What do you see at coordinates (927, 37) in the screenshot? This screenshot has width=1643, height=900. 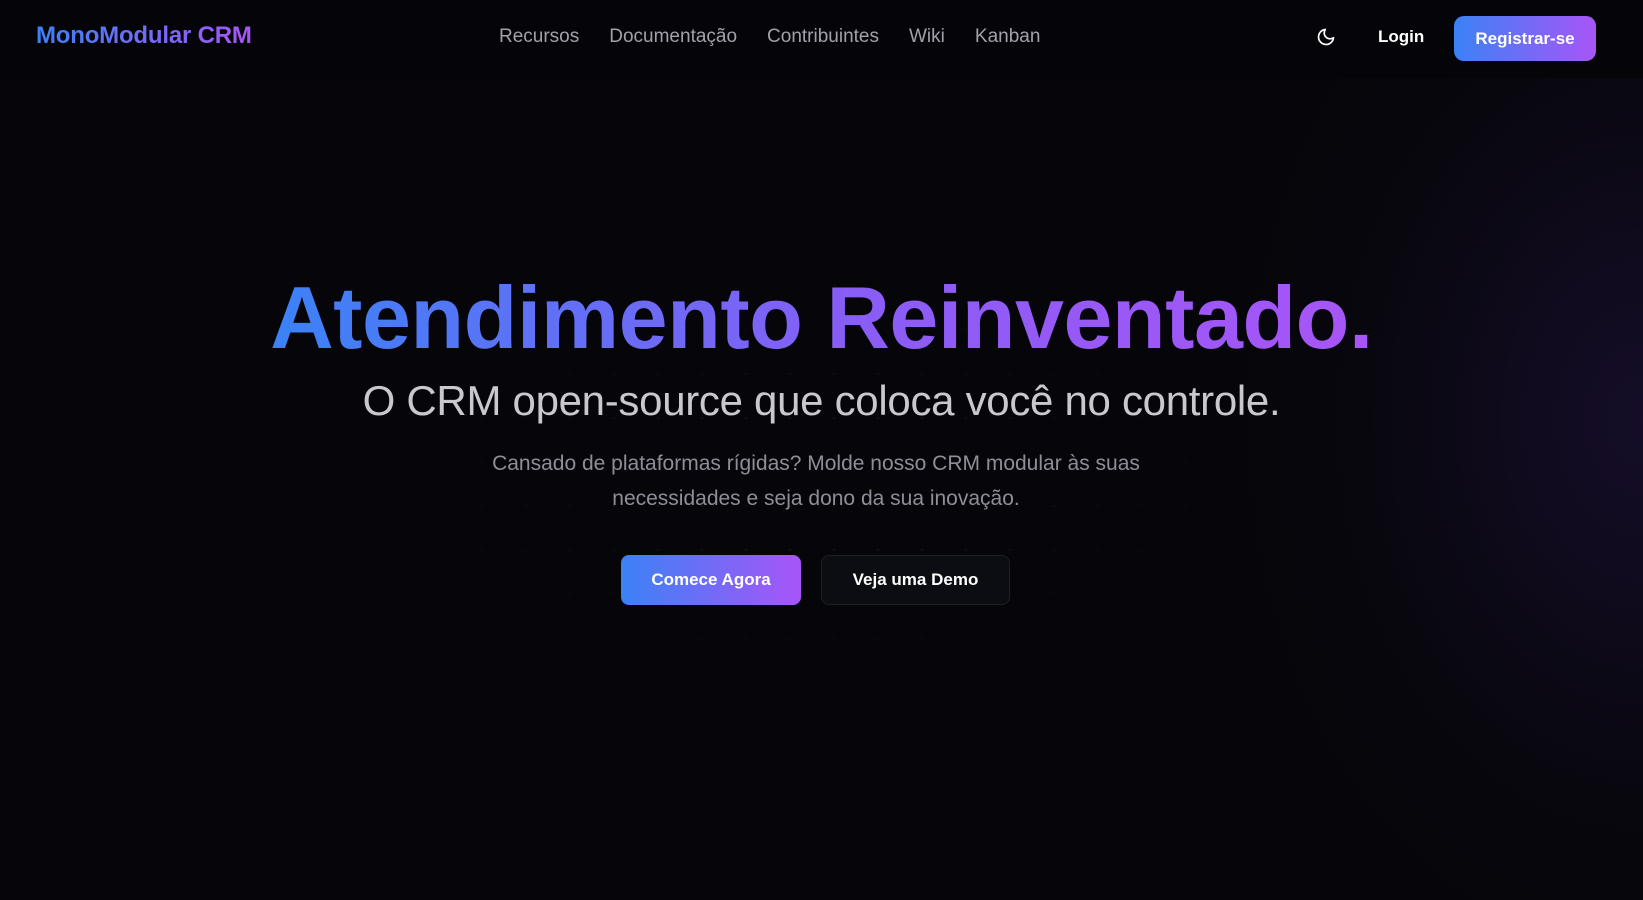 I see `nav-link-wiki: Wiki` at bounding box center [927, 37].